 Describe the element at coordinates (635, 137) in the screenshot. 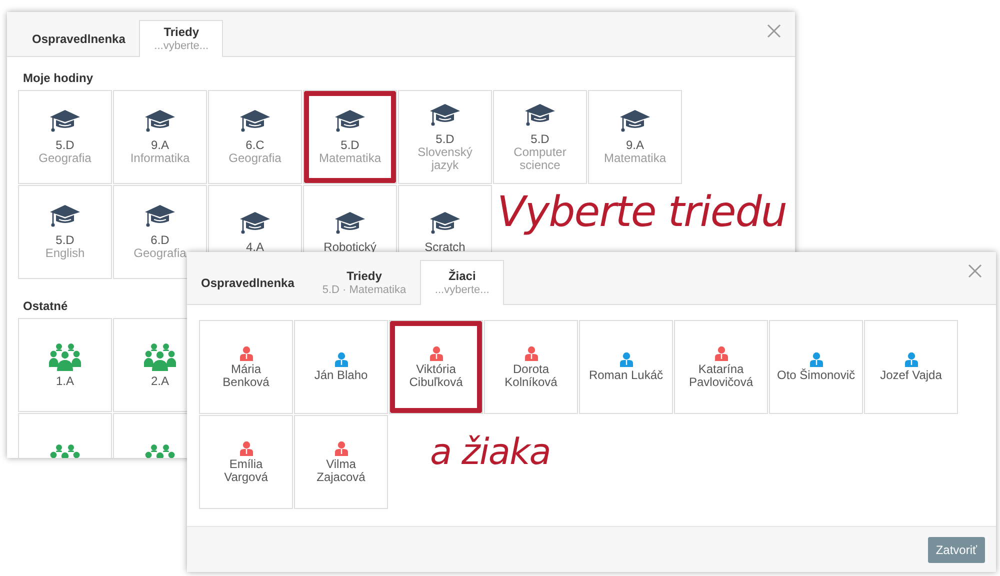

I see `class-tile: 9.A Matematika` at that location.